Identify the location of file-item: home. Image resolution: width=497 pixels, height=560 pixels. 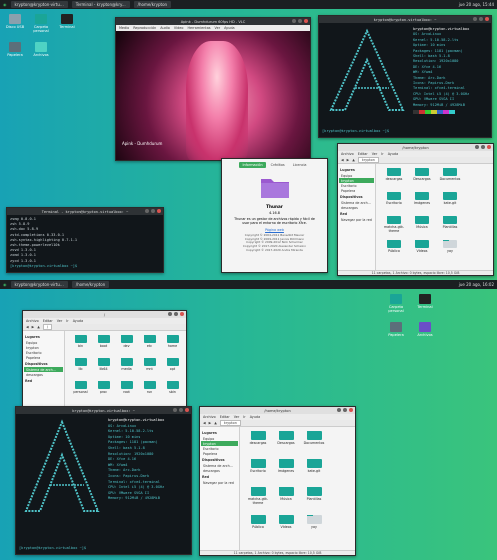
(172, 346).